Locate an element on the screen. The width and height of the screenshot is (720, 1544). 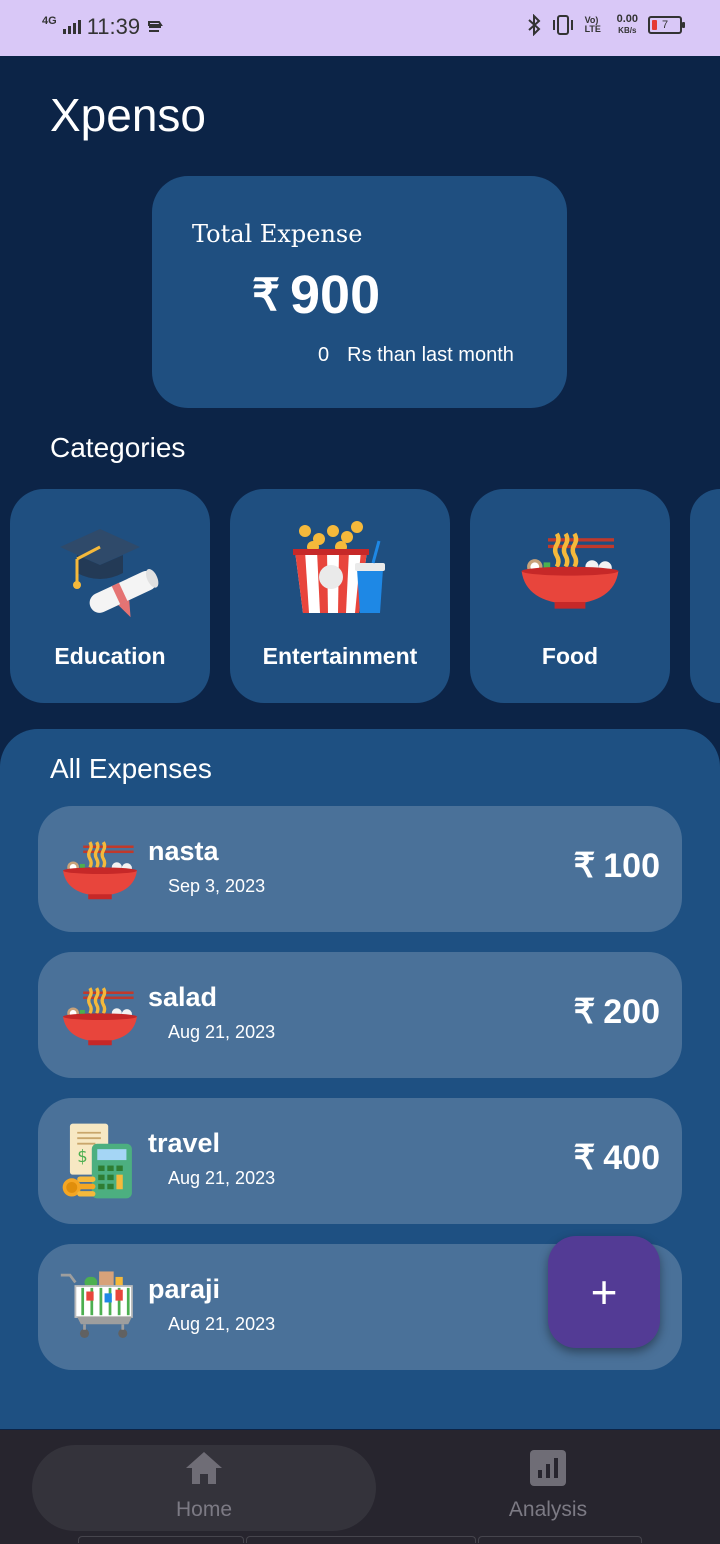
category-label: Food is located at coordinates (570, 656).